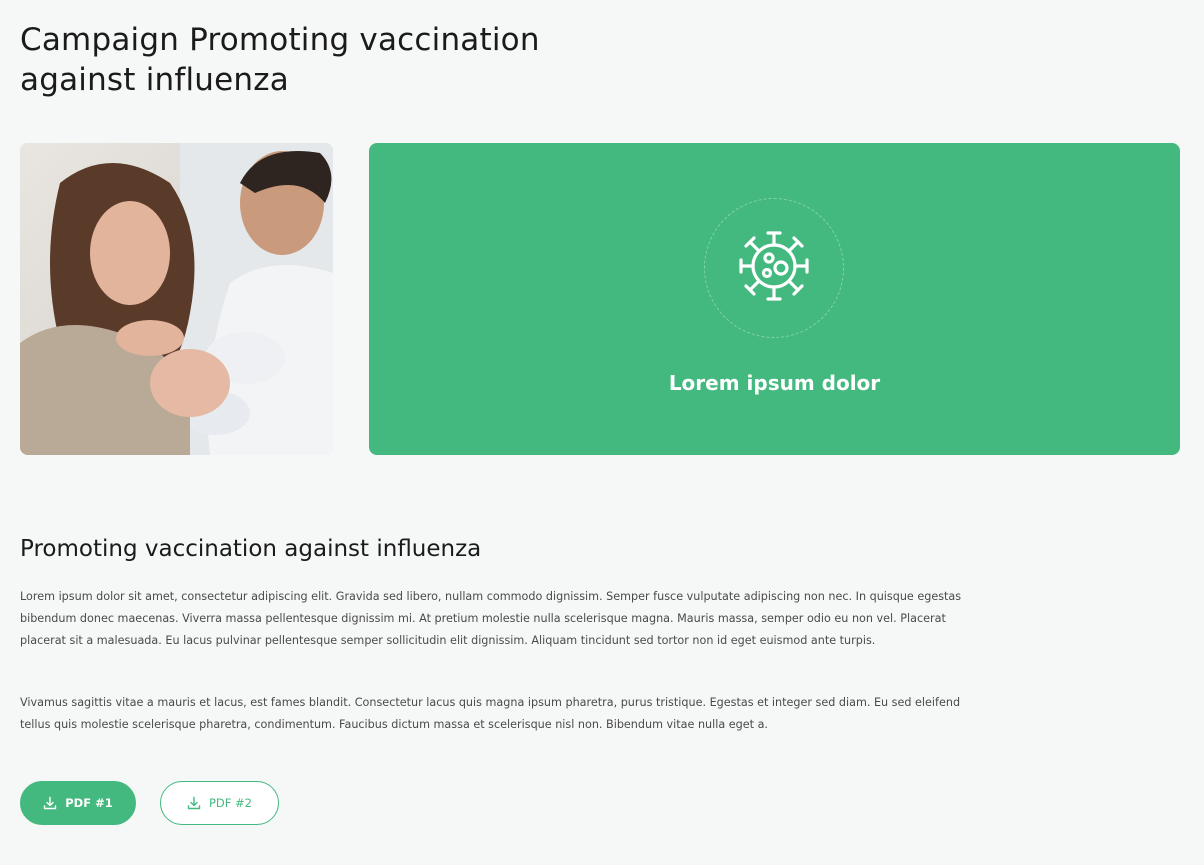 This screenshot has height=865, width=1204. I want to click on feature-icon-ring, so click(774, 268).